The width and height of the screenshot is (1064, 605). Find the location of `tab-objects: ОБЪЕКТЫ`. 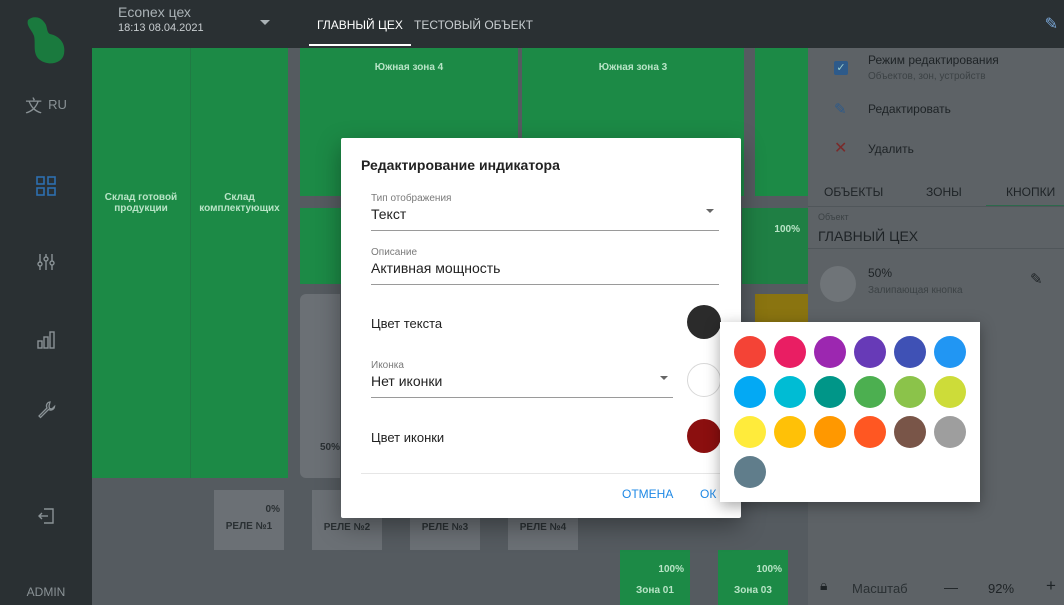

tab-objects: ОБЪЕКТЫ is located at coordinates (853, 192).